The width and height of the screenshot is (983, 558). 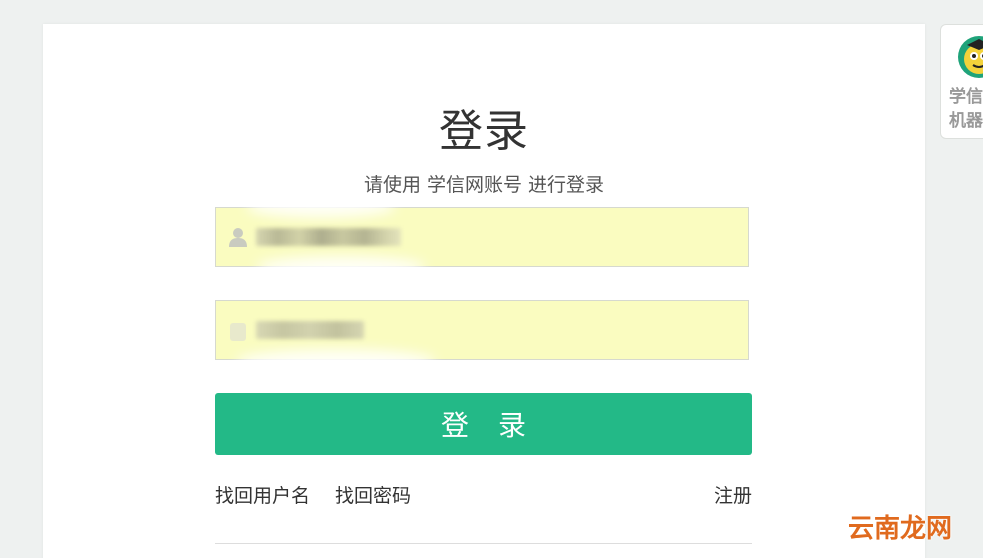 What do you see at coordinates (966, 109) in the screenshot?
I see `robot-widget-label: 学信 机器` at bounding box center [966, 109].